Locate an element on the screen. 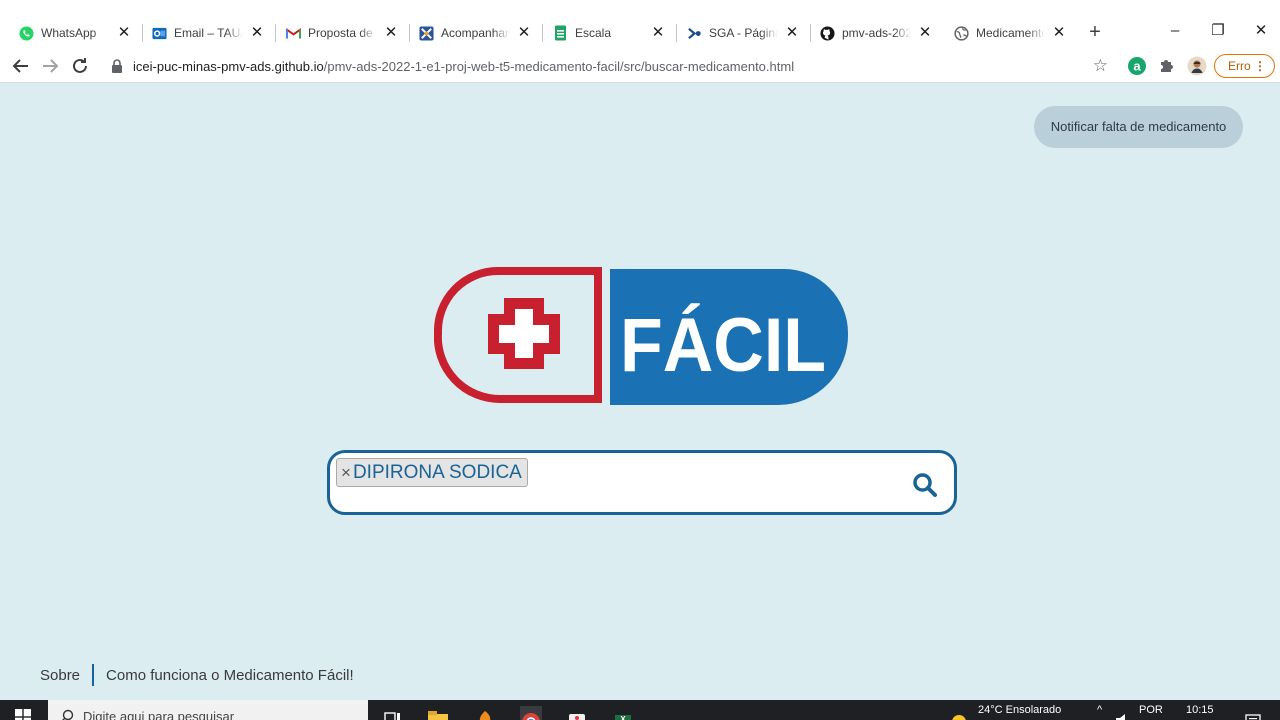 The width and height of the screenshot is (1280, 720). tab-sga: SGA - Página I ✕ is located at coordinates (739, 33).